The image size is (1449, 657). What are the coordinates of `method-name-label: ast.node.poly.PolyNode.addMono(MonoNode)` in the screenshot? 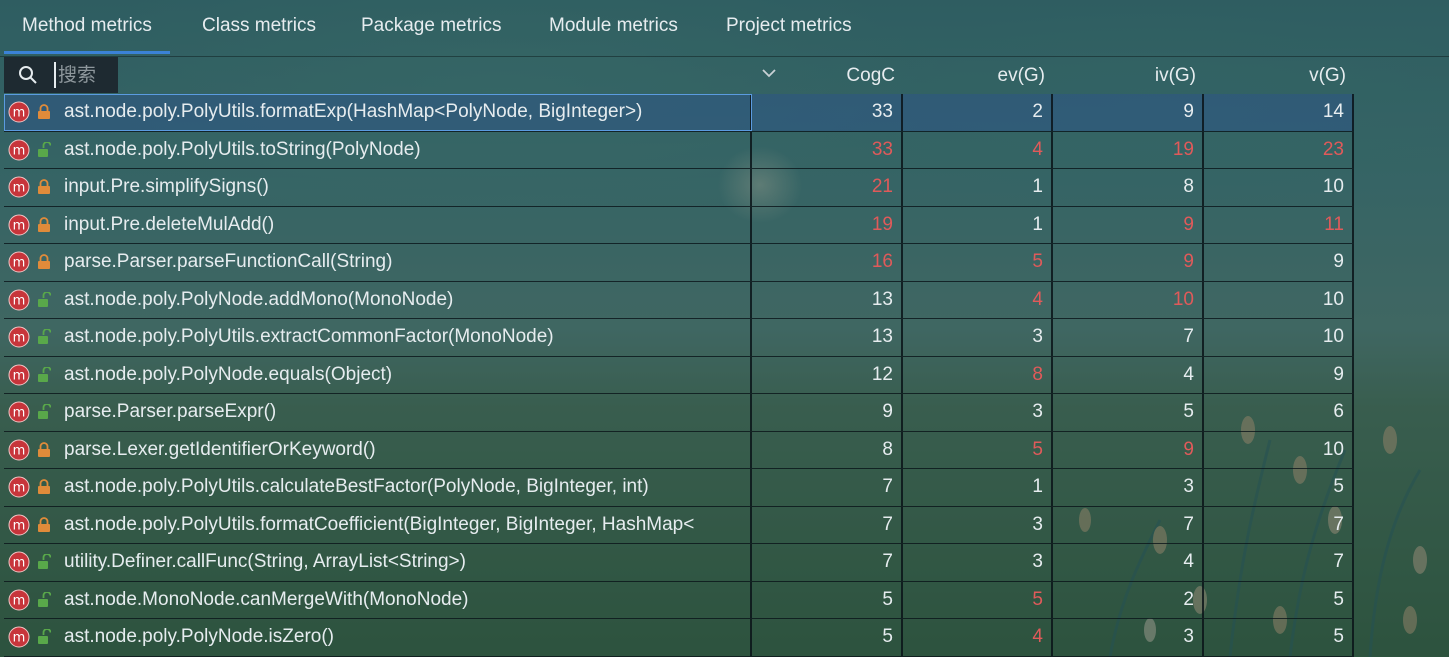 It's located at (259, 299).